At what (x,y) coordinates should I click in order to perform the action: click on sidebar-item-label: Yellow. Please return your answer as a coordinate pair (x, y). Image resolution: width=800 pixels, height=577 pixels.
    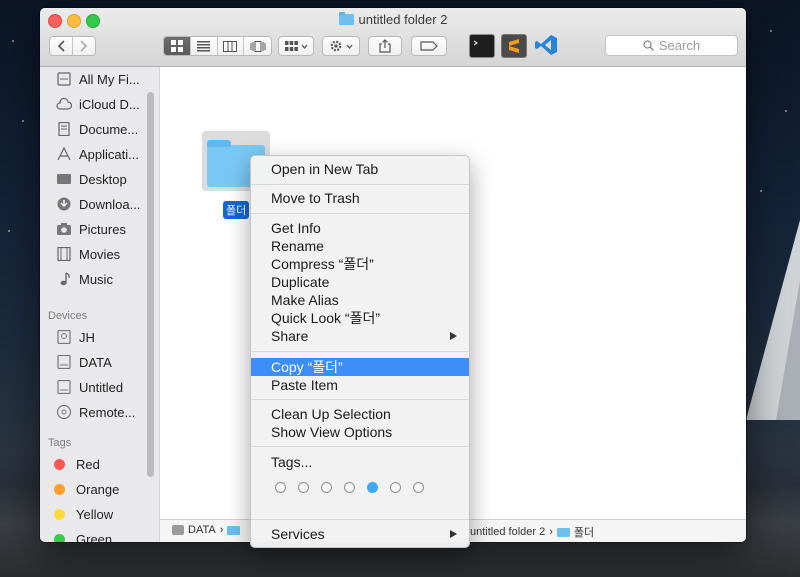
    Looking at the image, I should click on (95, 514).